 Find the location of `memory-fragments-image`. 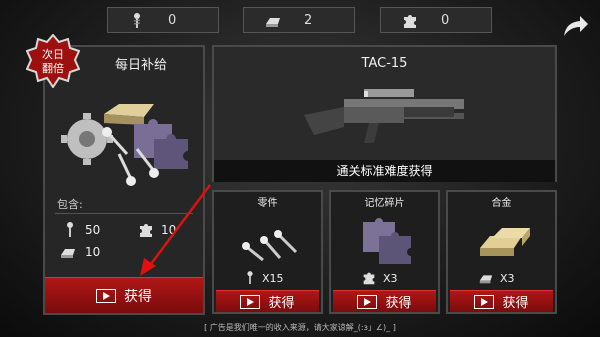

memory-fragments-image is located at coordinates (387, 241).